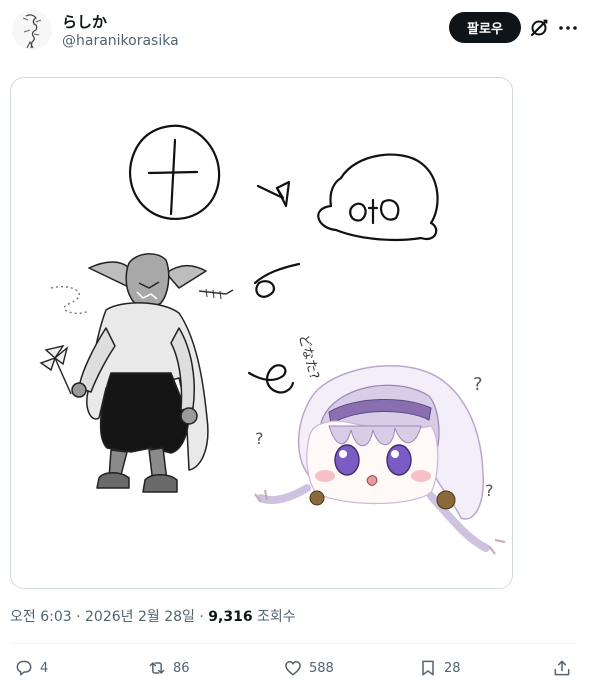 This screenshot has height=690, width=590. I want to click on repost-button: 86, so click(168, 668).